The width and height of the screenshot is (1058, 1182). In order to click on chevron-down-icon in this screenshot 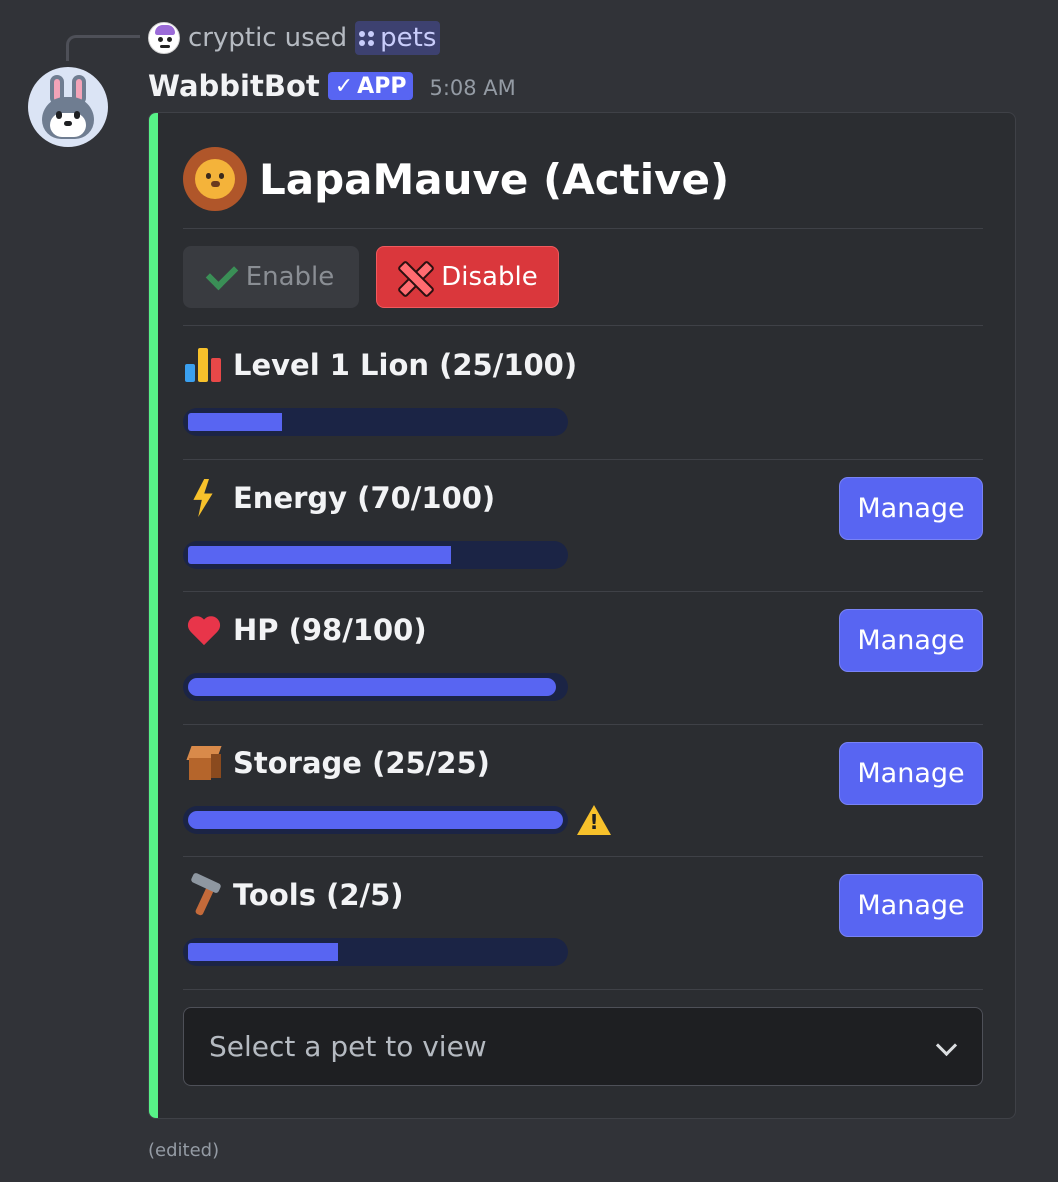, I will do `click(946, 1045)`.